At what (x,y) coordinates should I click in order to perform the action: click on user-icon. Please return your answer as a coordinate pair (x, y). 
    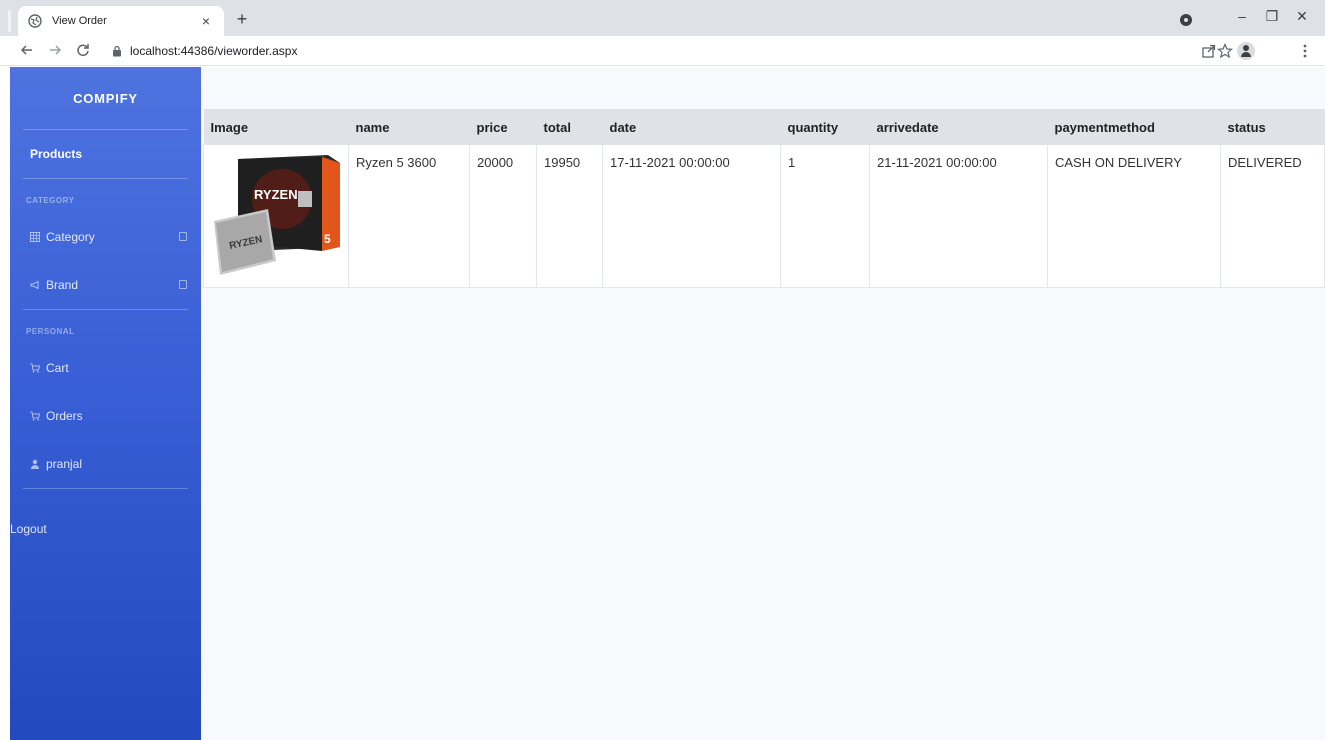
    Looking at the image, I should click on (35, 464).